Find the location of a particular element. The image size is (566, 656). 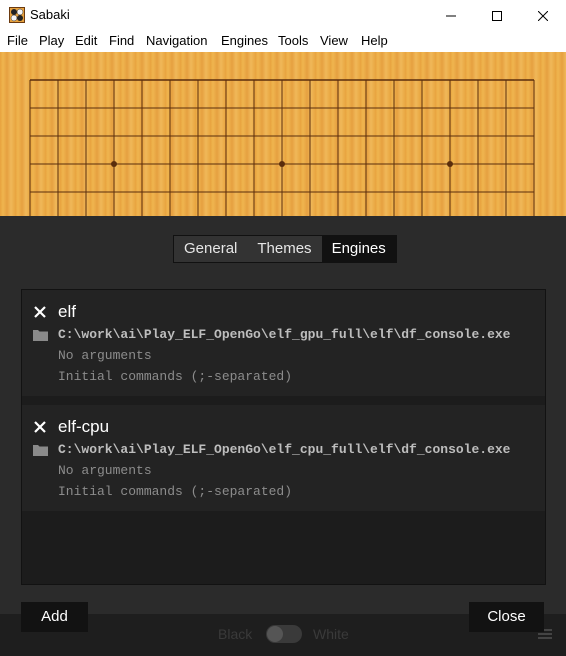

engine-name: elf is located at coordinates (67, 312).